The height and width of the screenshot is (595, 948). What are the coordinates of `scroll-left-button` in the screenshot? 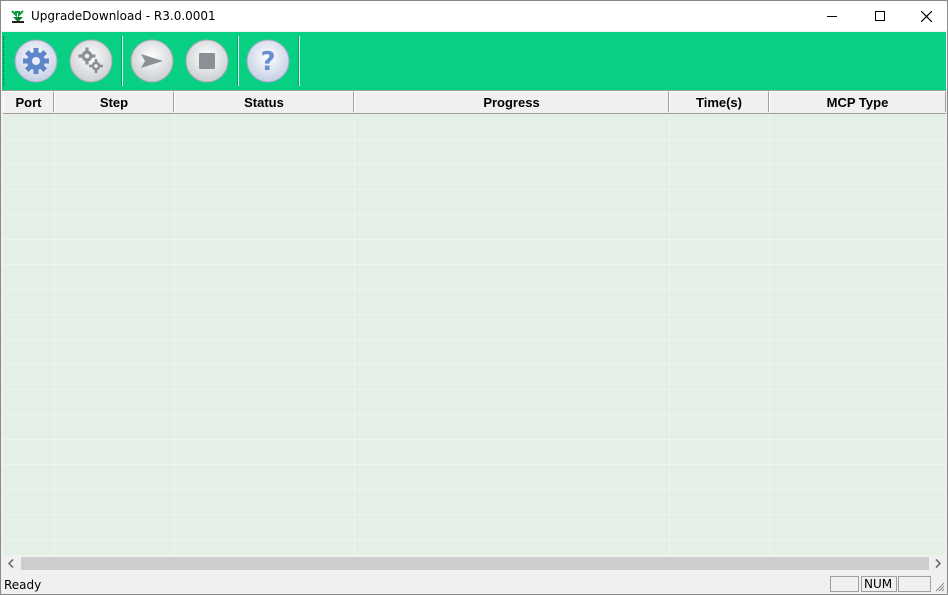 It's located at (11, 563).